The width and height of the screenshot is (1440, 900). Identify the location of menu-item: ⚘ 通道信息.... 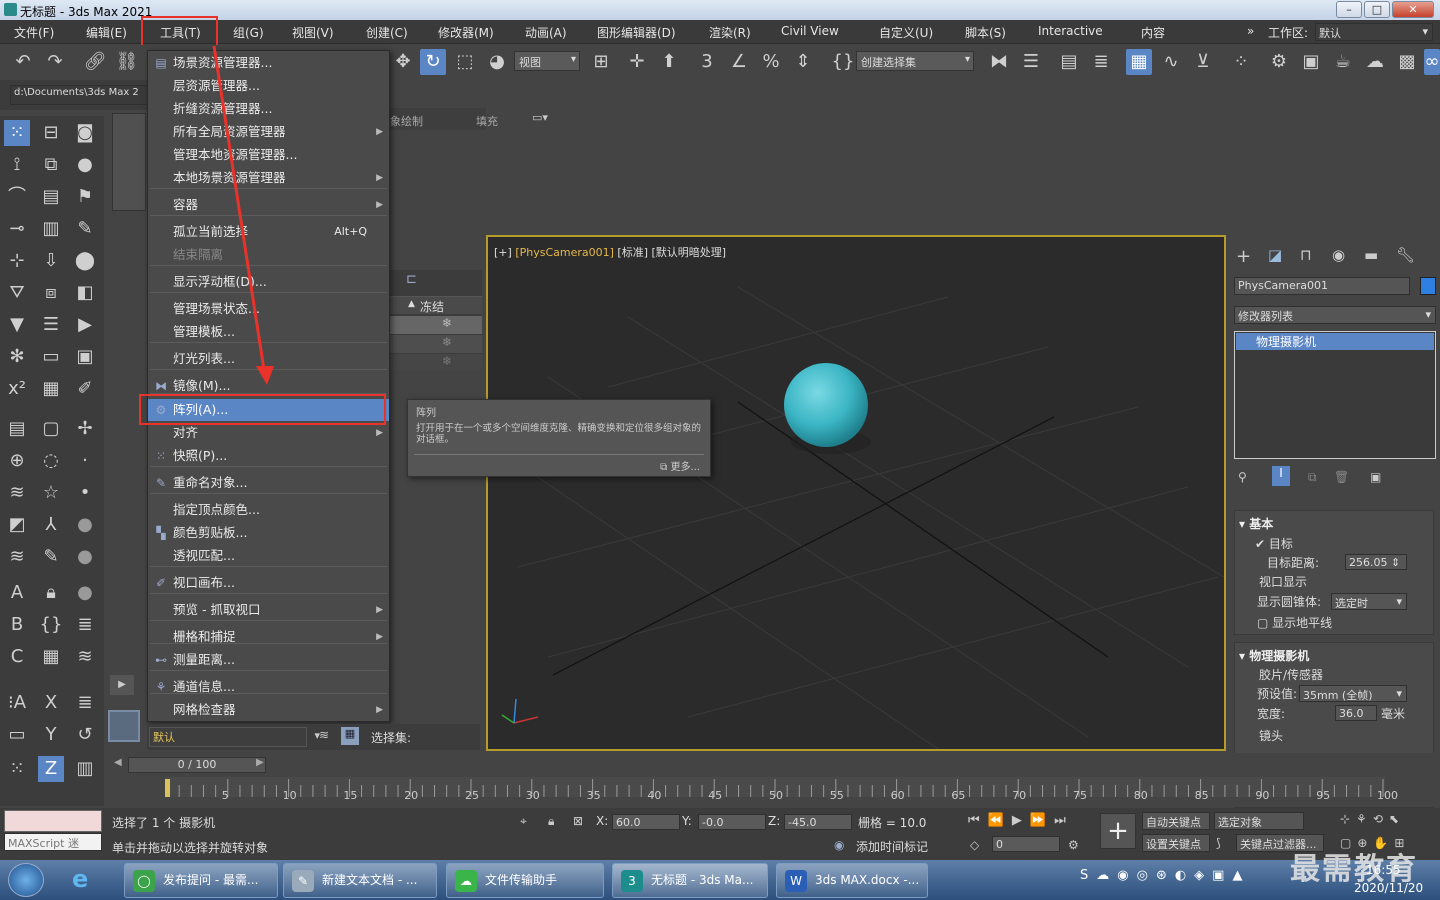
(268, 687).